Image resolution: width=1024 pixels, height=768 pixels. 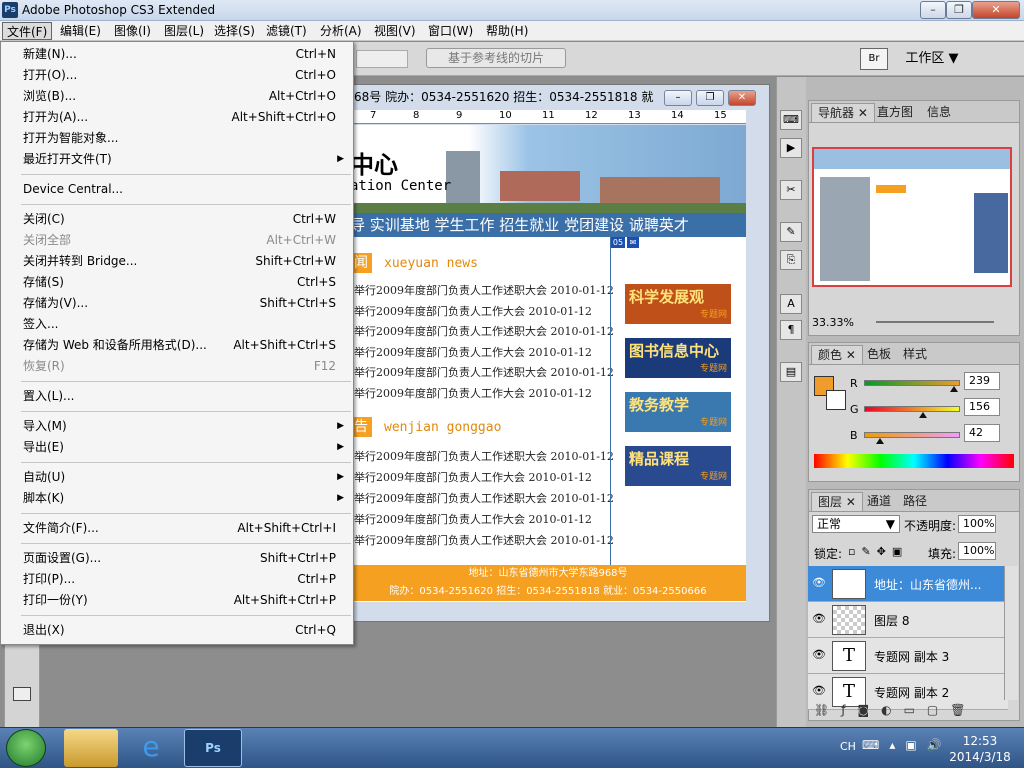 What do you see at coordinates (933, 10) in the screenshot?
I see `minimize-button: –` at bounding box center [933, 10].